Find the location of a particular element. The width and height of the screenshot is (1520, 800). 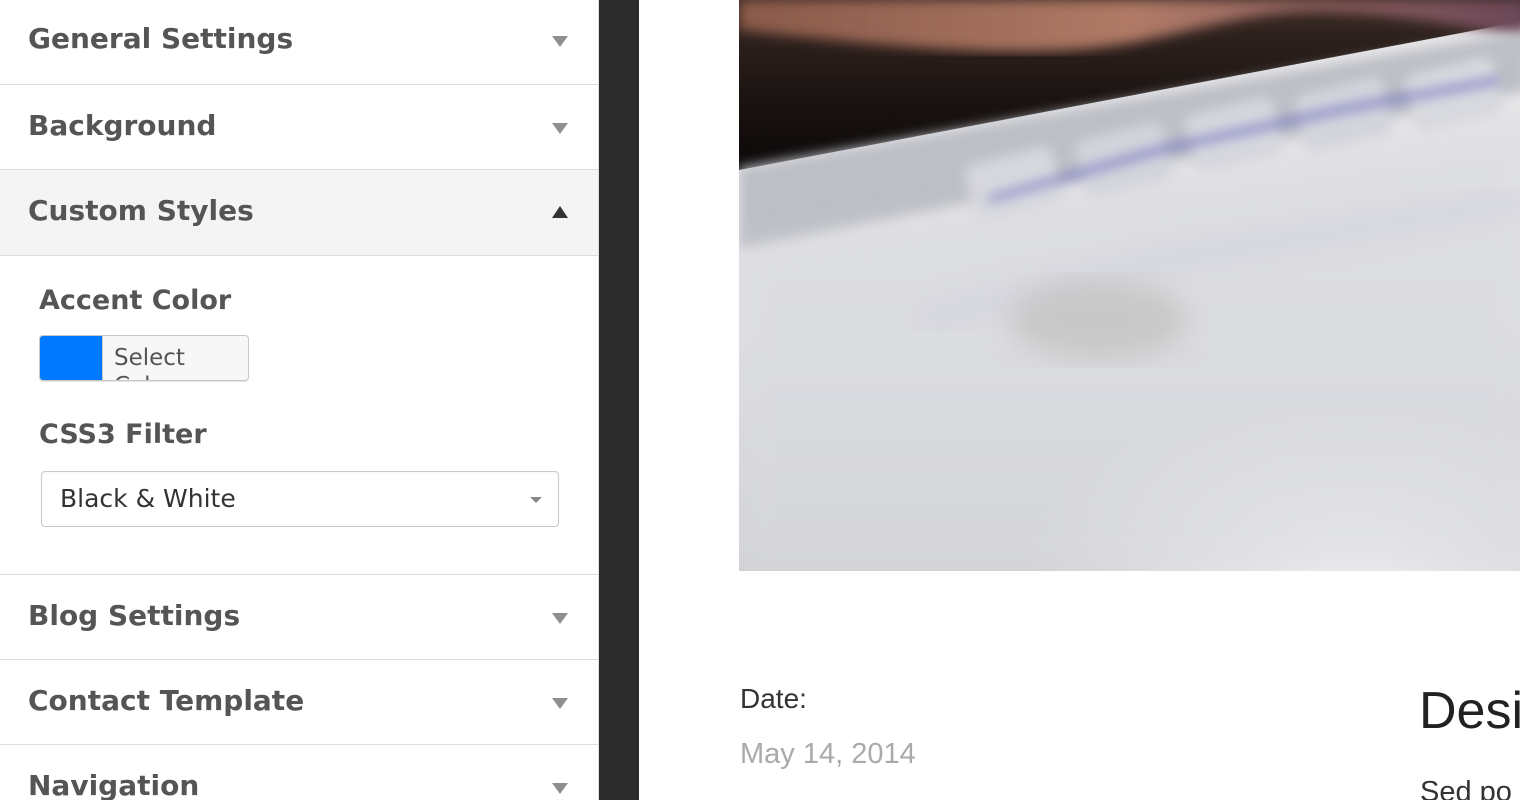

section-title: Contact Template is located at coordinates (166, 700).